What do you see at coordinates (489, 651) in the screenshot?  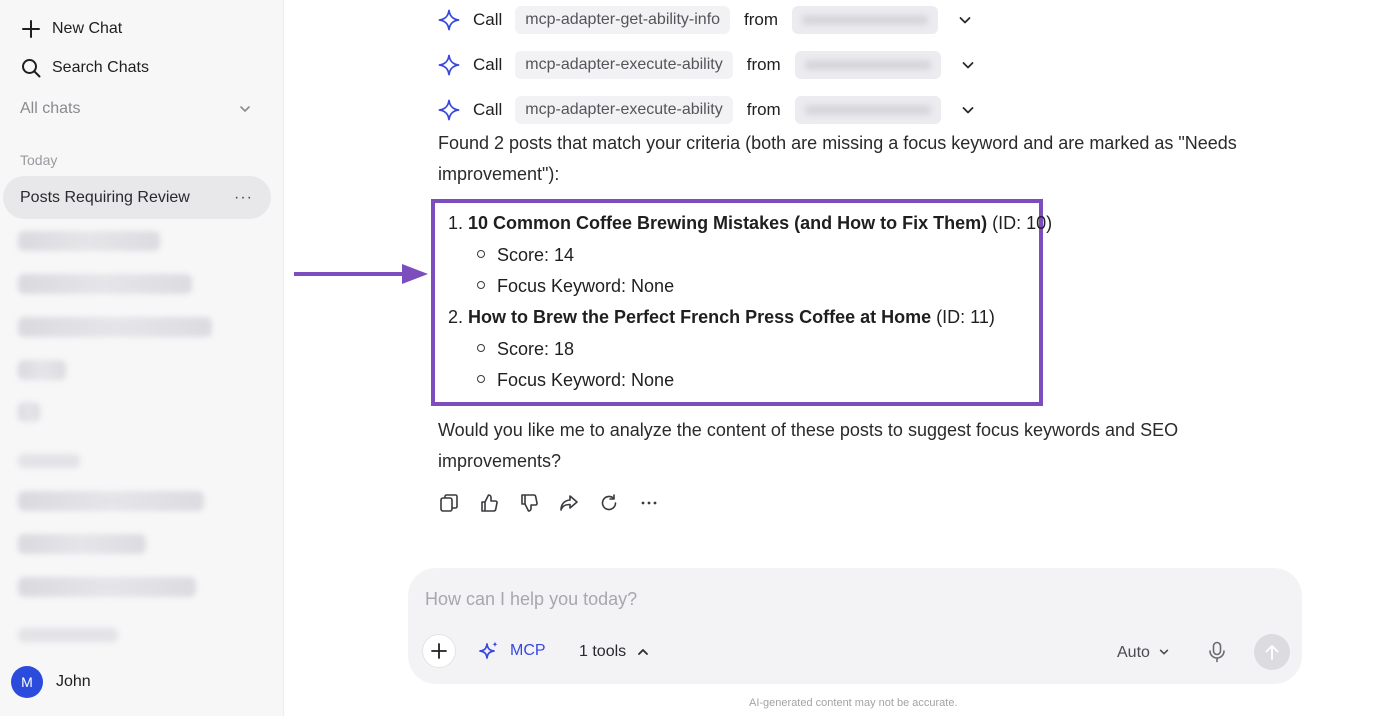 I see `sparkles-icon` at bounding box center [489, 651].